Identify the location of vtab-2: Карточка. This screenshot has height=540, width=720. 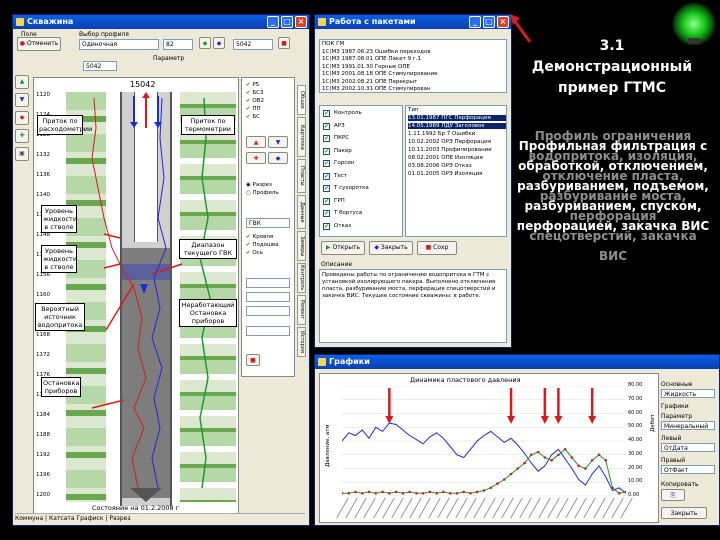
(301, 137).